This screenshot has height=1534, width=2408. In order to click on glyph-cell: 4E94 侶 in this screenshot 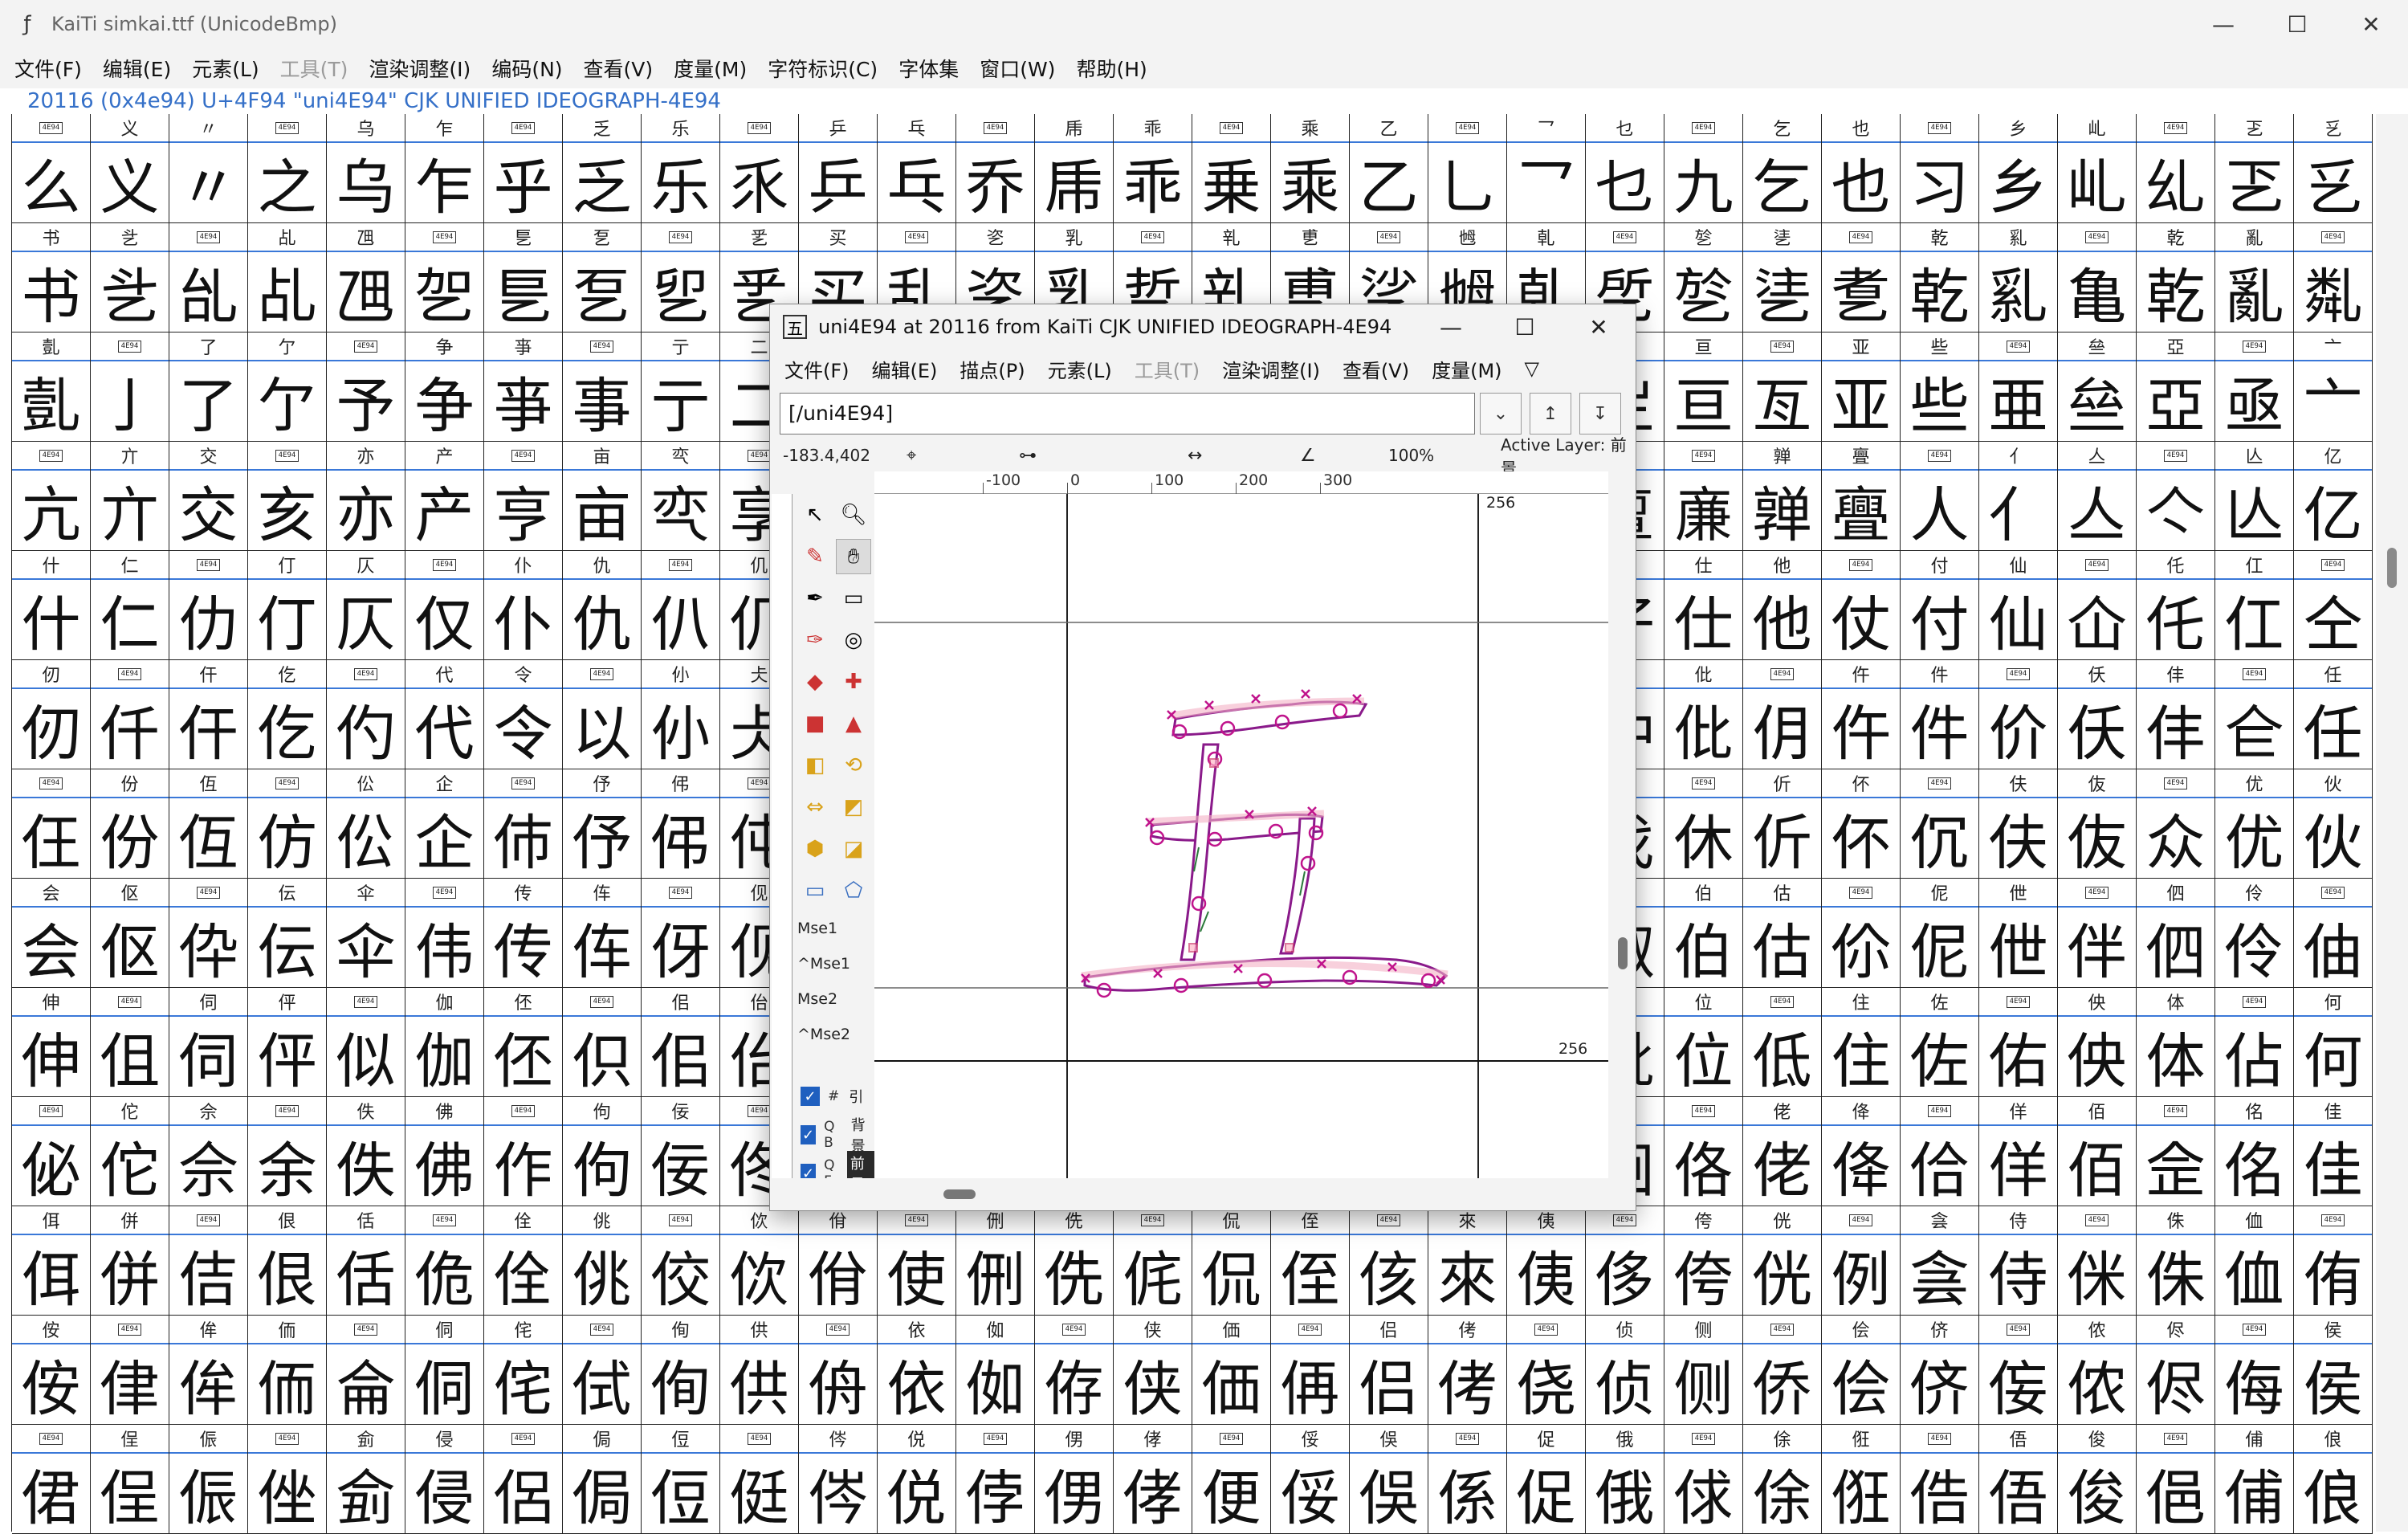, I will do `click(523, 1479)`.